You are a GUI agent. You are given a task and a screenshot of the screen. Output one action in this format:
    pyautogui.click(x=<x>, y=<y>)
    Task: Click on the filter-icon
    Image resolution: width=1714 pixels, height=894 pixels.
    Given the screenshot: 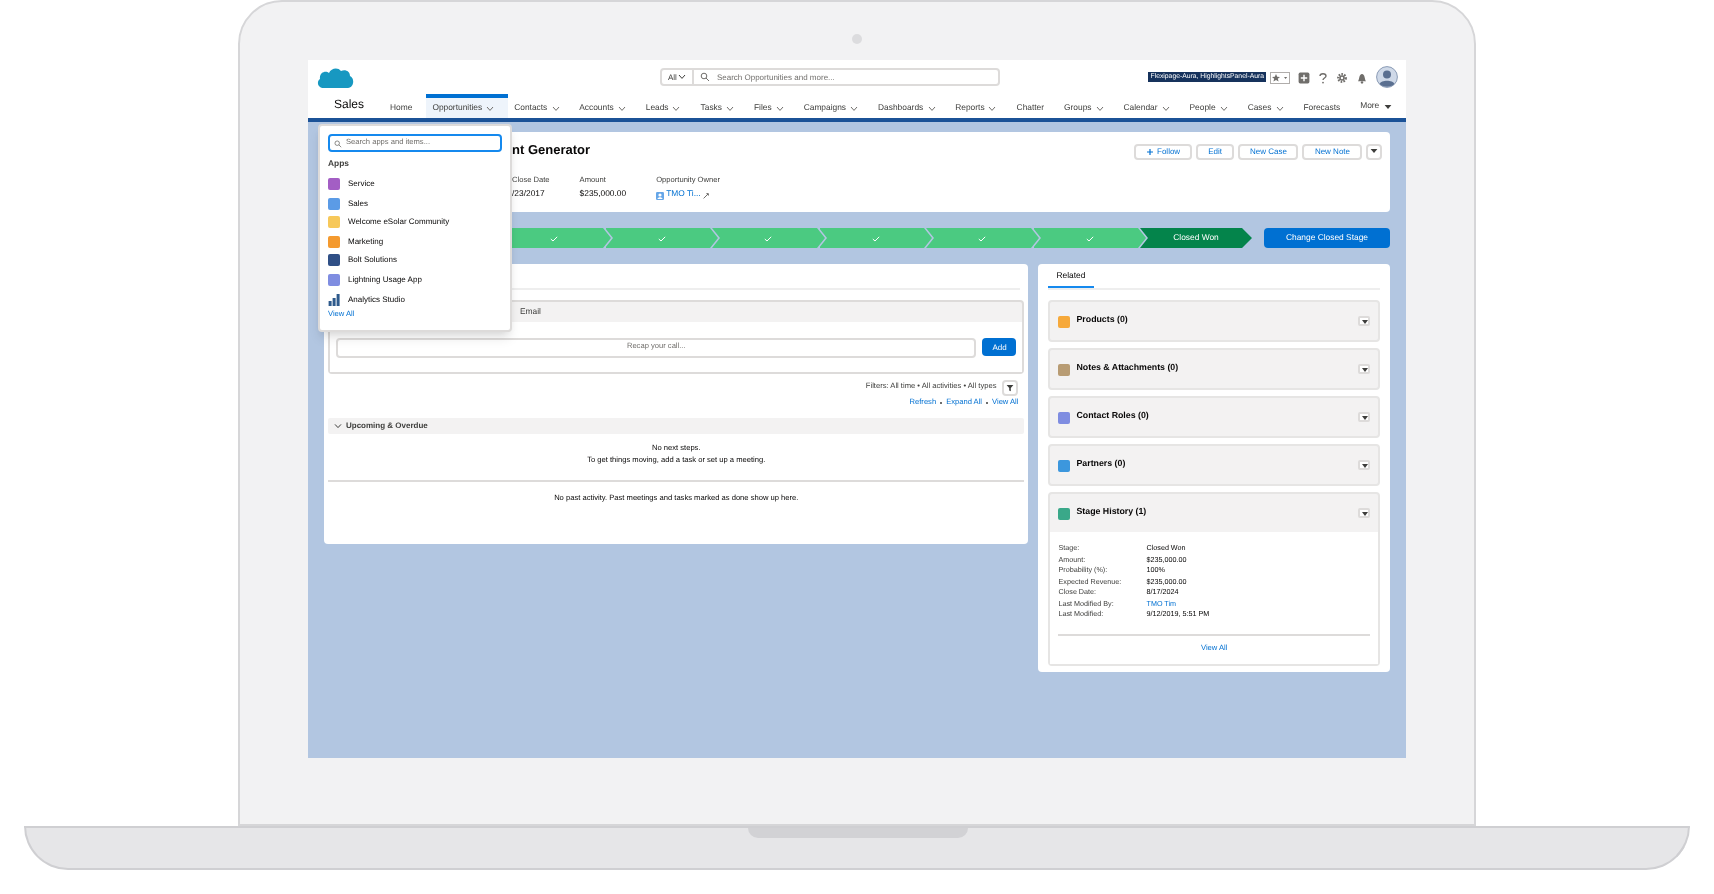 What is the action you would take?
    pyautogui.click(x=1010, y=388)
    